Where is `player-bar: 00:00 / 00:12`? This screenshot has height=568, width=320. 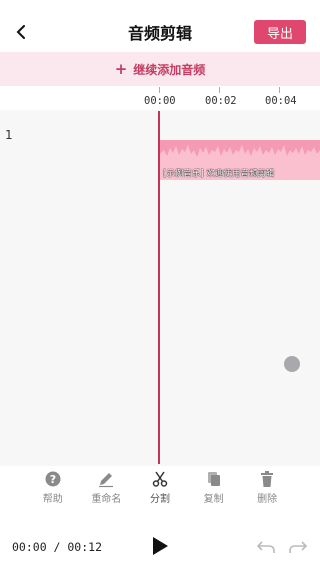 player-bar: 00:00 / 00:12 is located at coordinates (160, 548).